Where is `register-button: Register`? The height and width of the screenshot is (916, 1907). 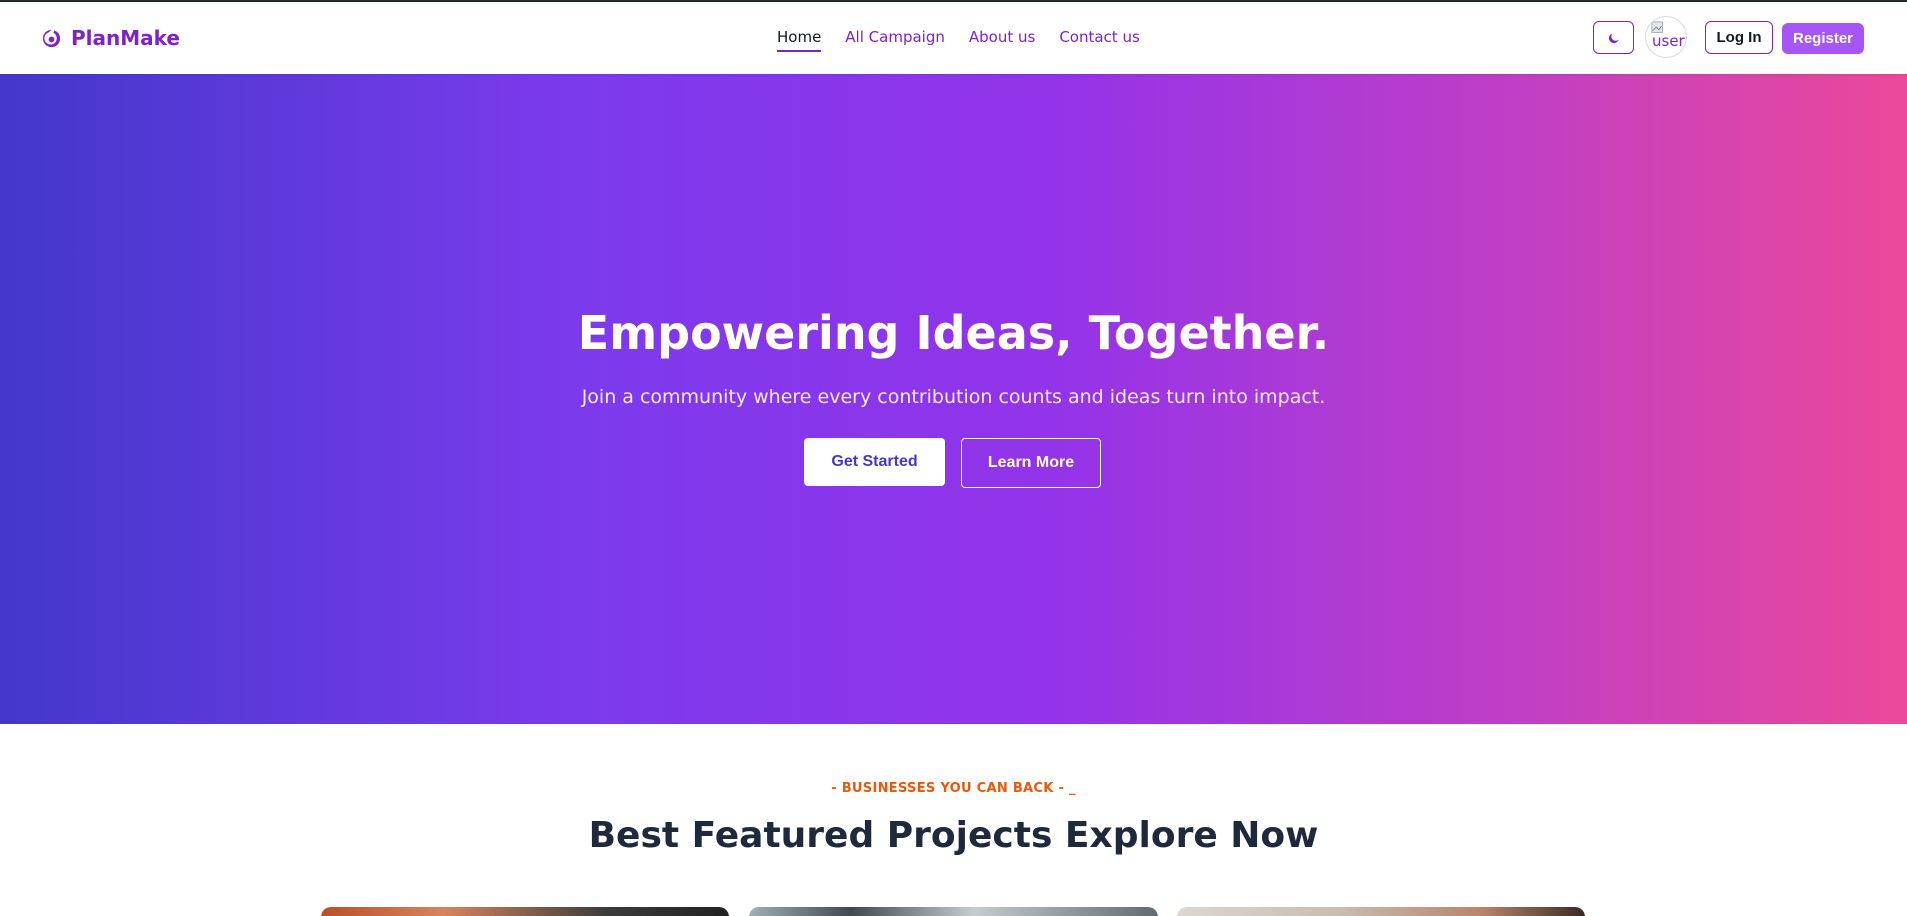
register-button: Register is located at coordinates (1823, 38).